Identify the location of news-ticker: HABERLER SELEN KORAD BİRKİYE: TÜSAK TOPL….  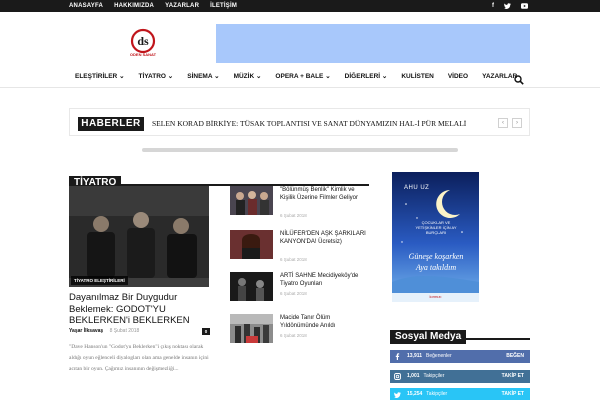
(299, 122).